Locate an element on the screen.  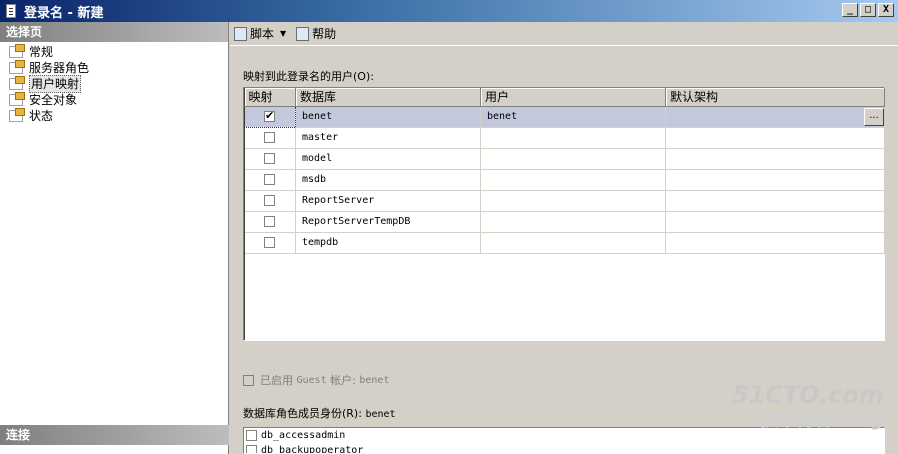
watermark: 51CTO.com 技术博客 Blog is located at coordinates (808, 408).